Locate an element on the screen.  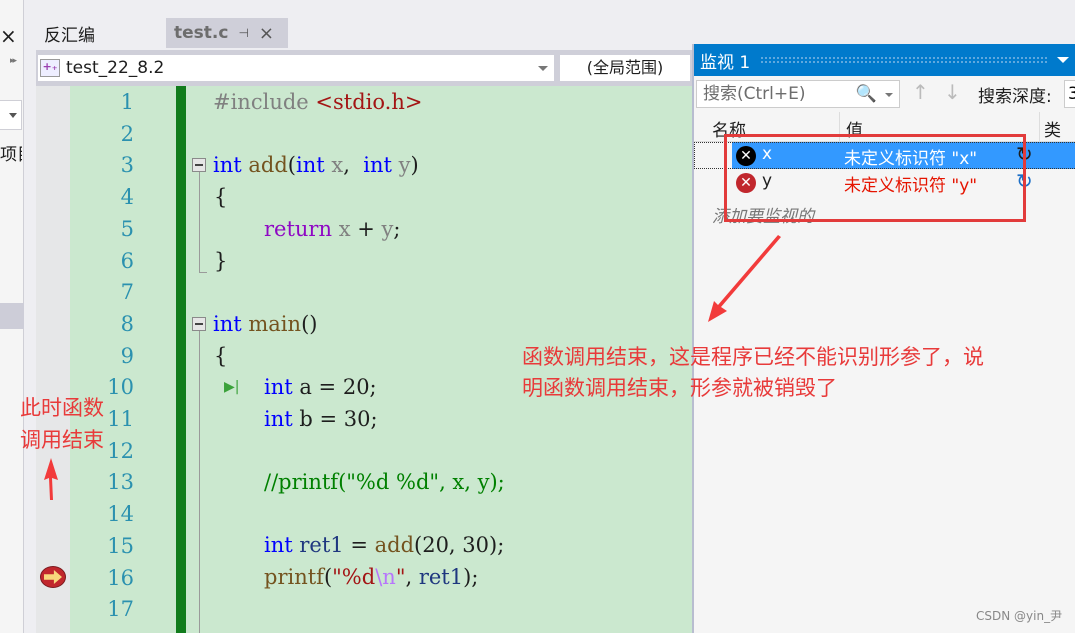
solution-explorer-strip: × ▸▸ 项目 is located at coordinates (12, 316).